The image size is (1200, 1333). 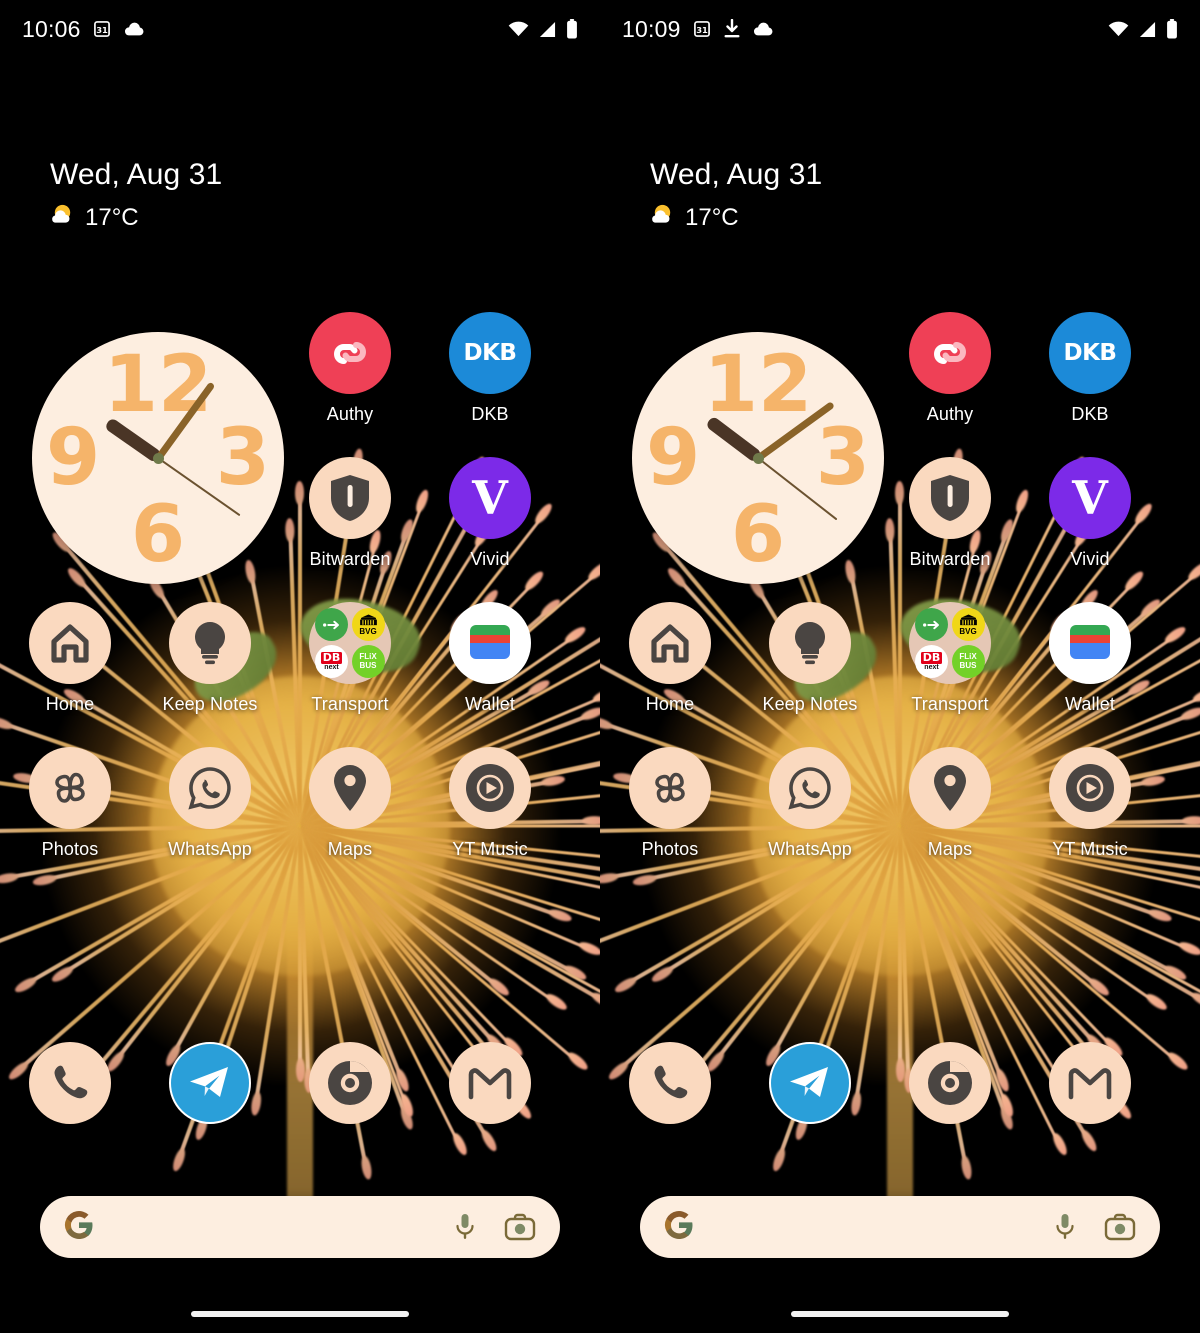 I want to click on status-bar: 10:06 31, so click(x=300, y=29).